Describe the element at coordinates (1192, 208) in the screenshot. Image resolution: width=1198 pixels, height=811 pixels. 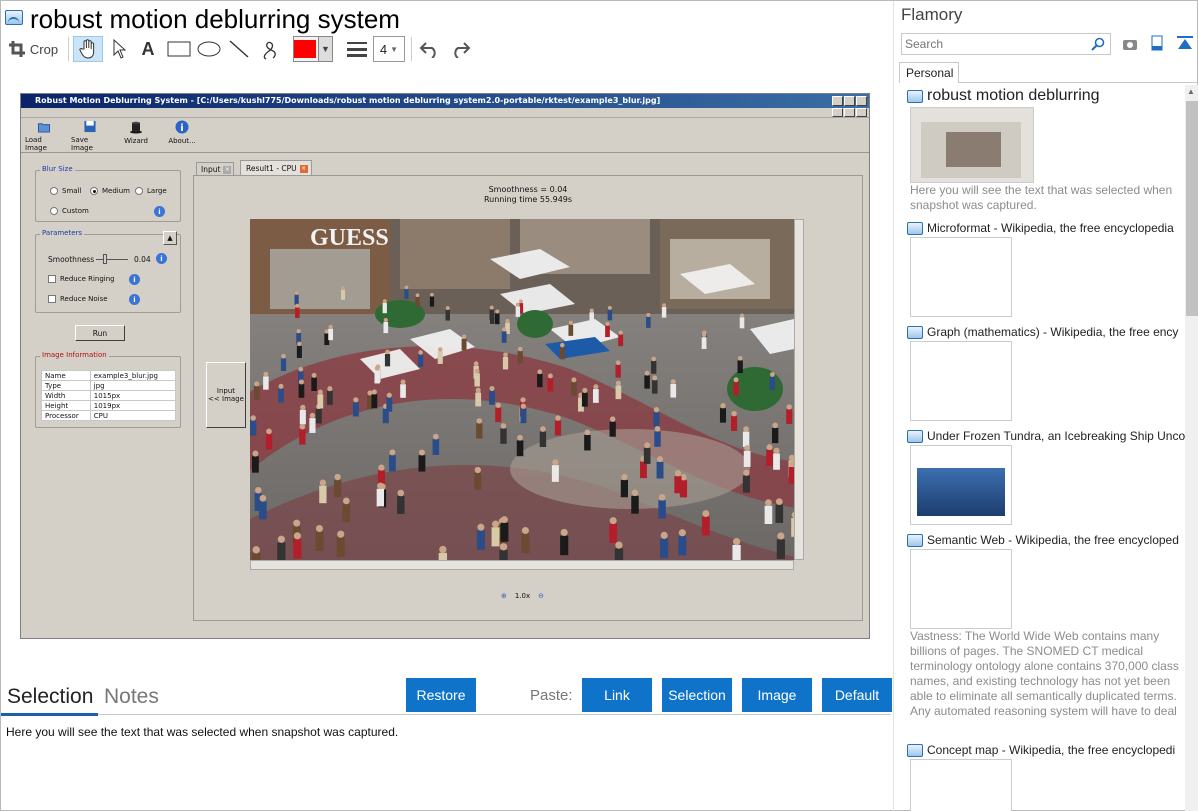
I see `scroll-thumb` at that location.